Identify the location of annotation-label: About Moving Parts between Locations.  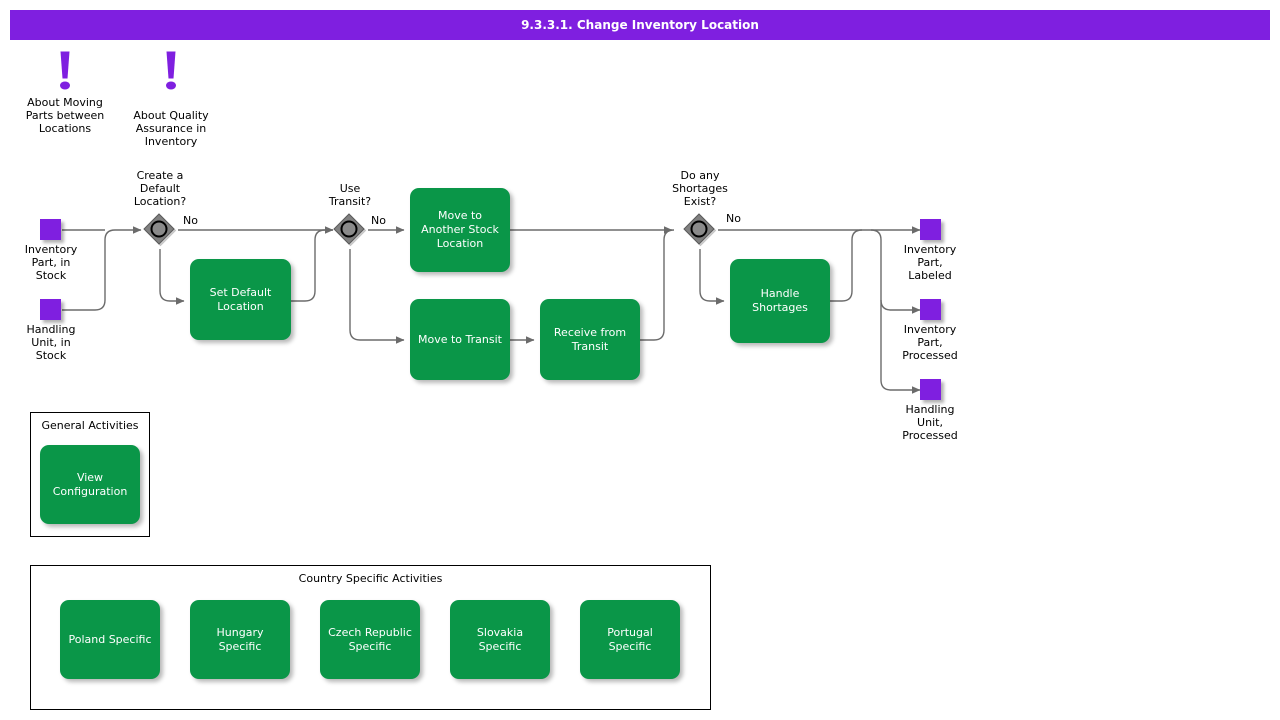
(65, 115).